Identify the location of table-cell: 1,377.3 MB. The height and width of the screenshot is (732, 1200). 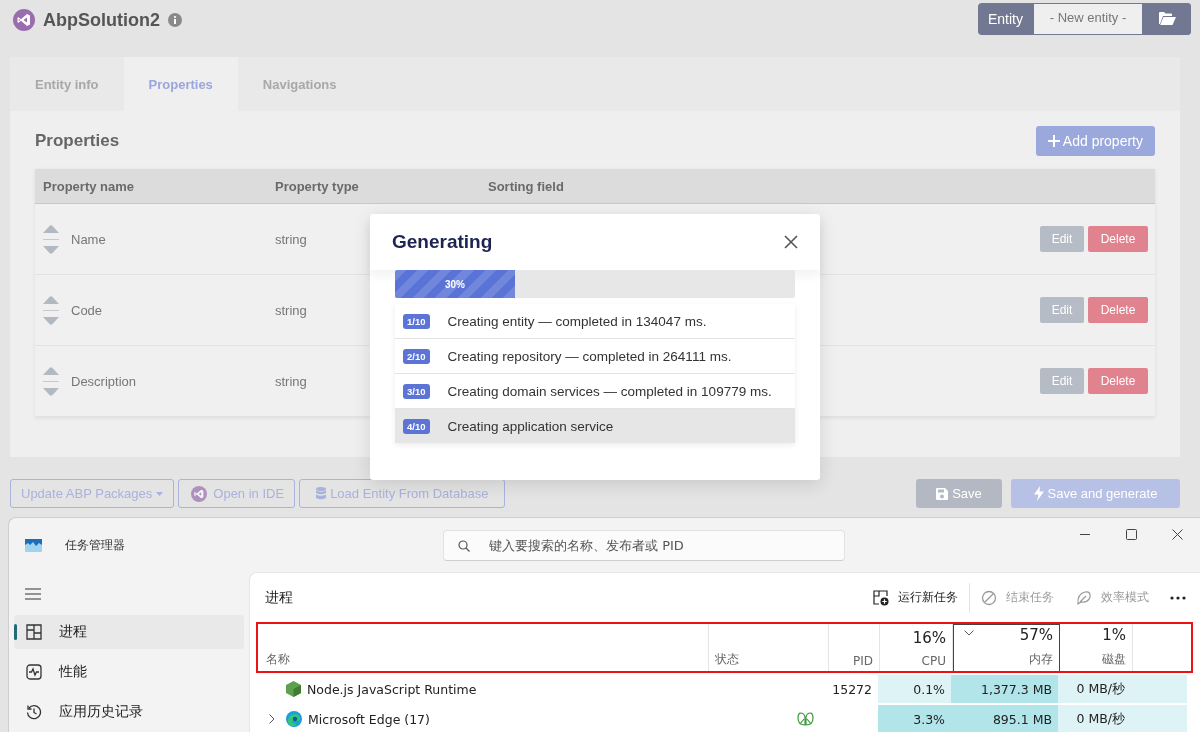
(1004, 689).